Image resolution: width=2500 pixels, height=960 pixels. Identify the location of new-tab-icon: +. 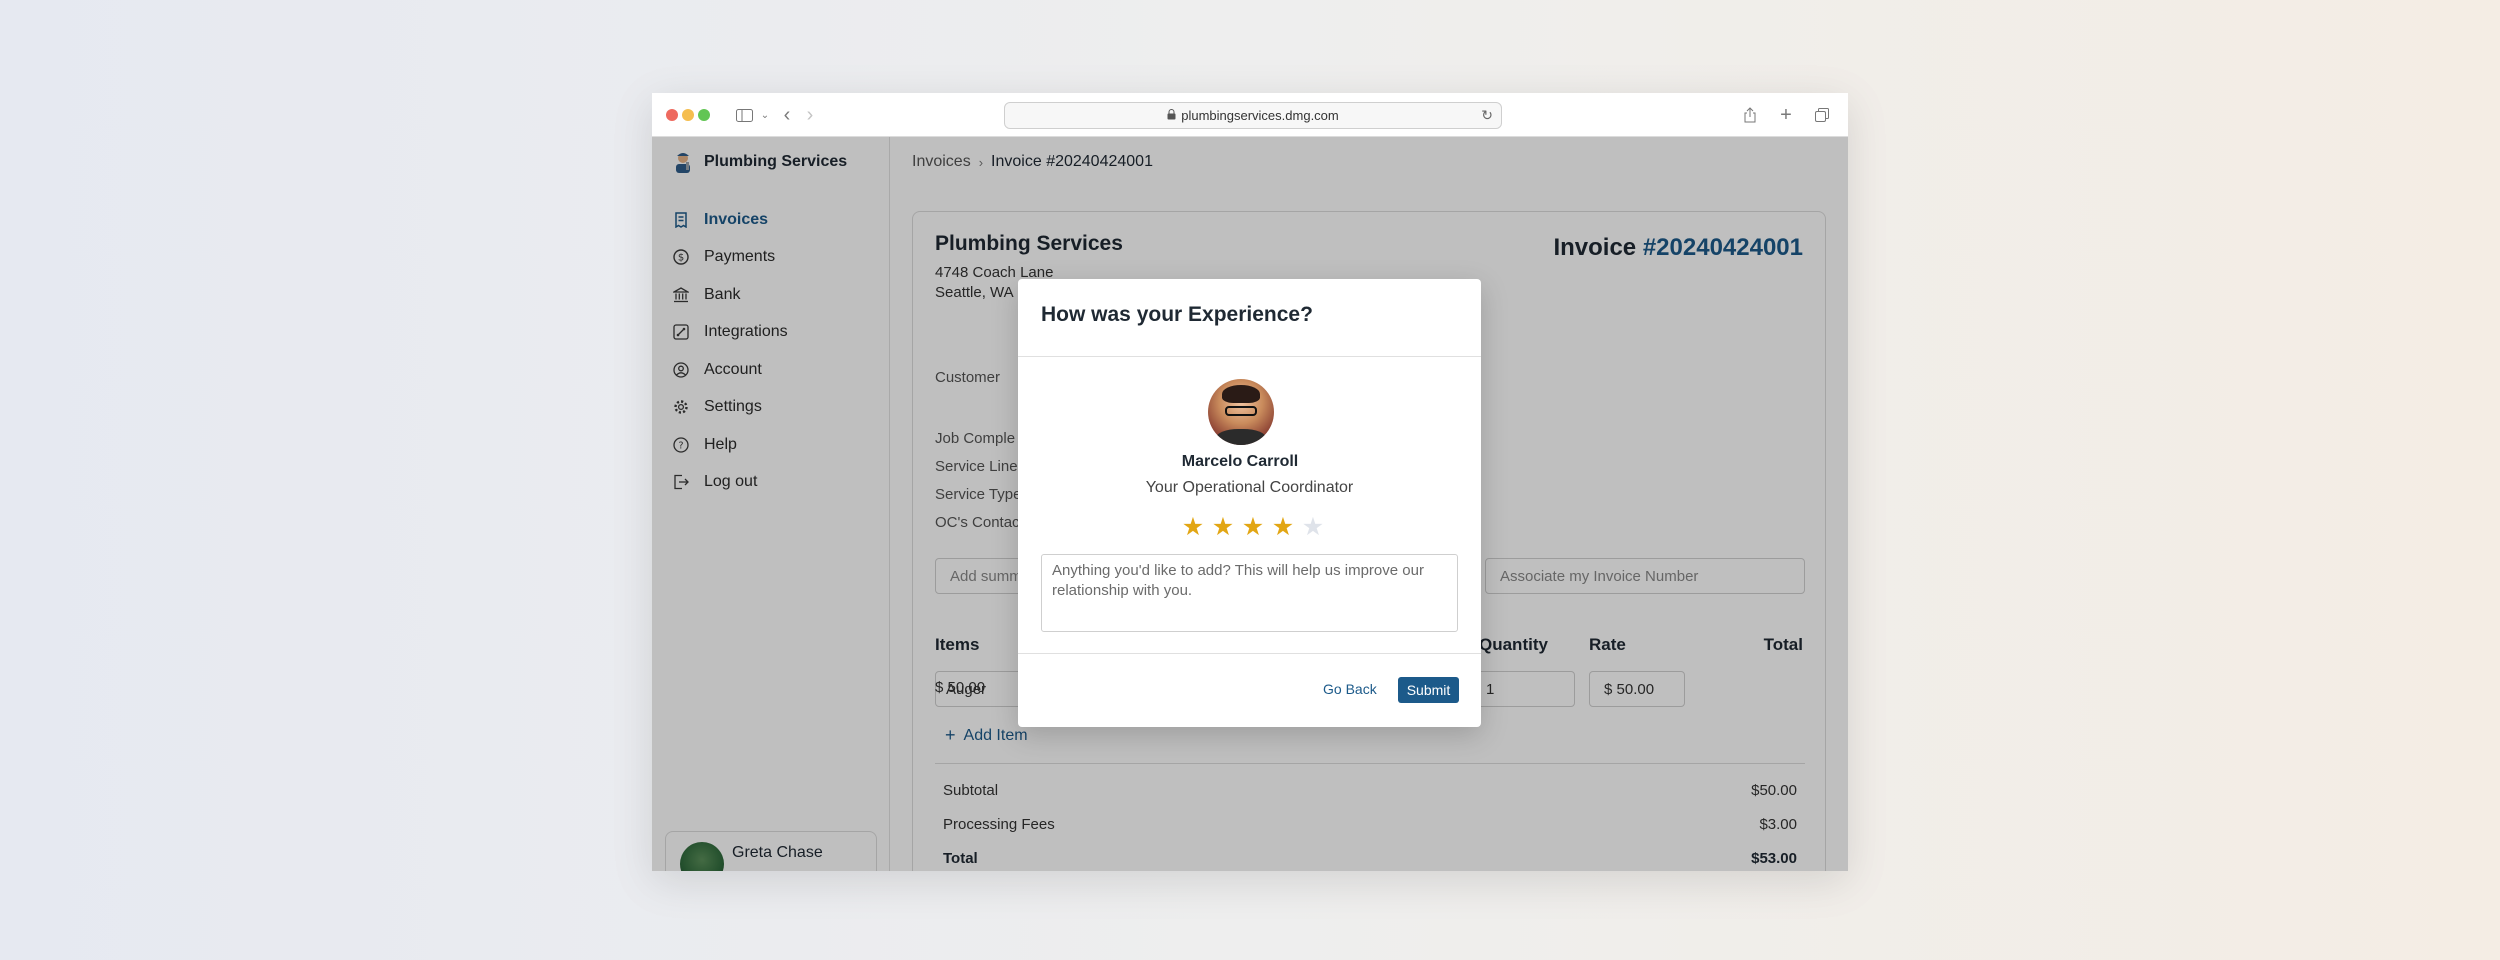
(1786, 115).